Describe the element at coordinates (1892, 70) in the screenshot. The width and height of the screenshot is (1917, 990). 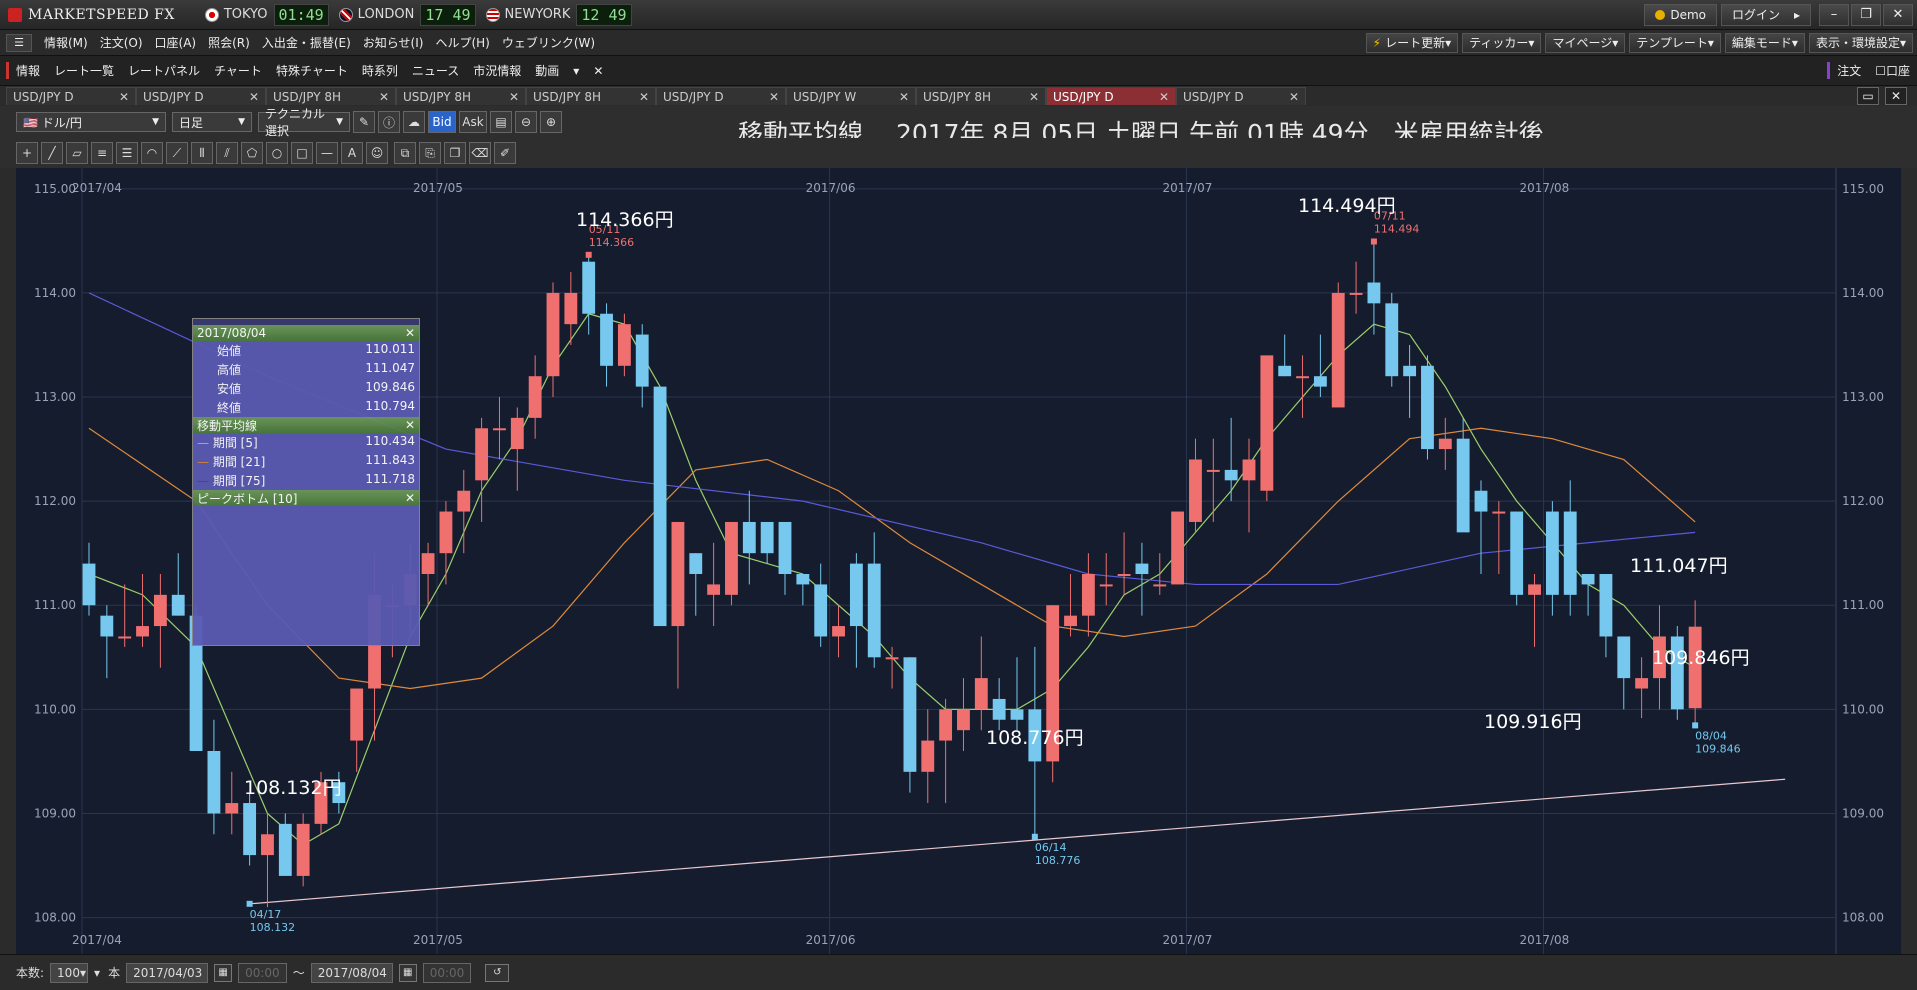
I see `func-account: ☐口座` at that location.